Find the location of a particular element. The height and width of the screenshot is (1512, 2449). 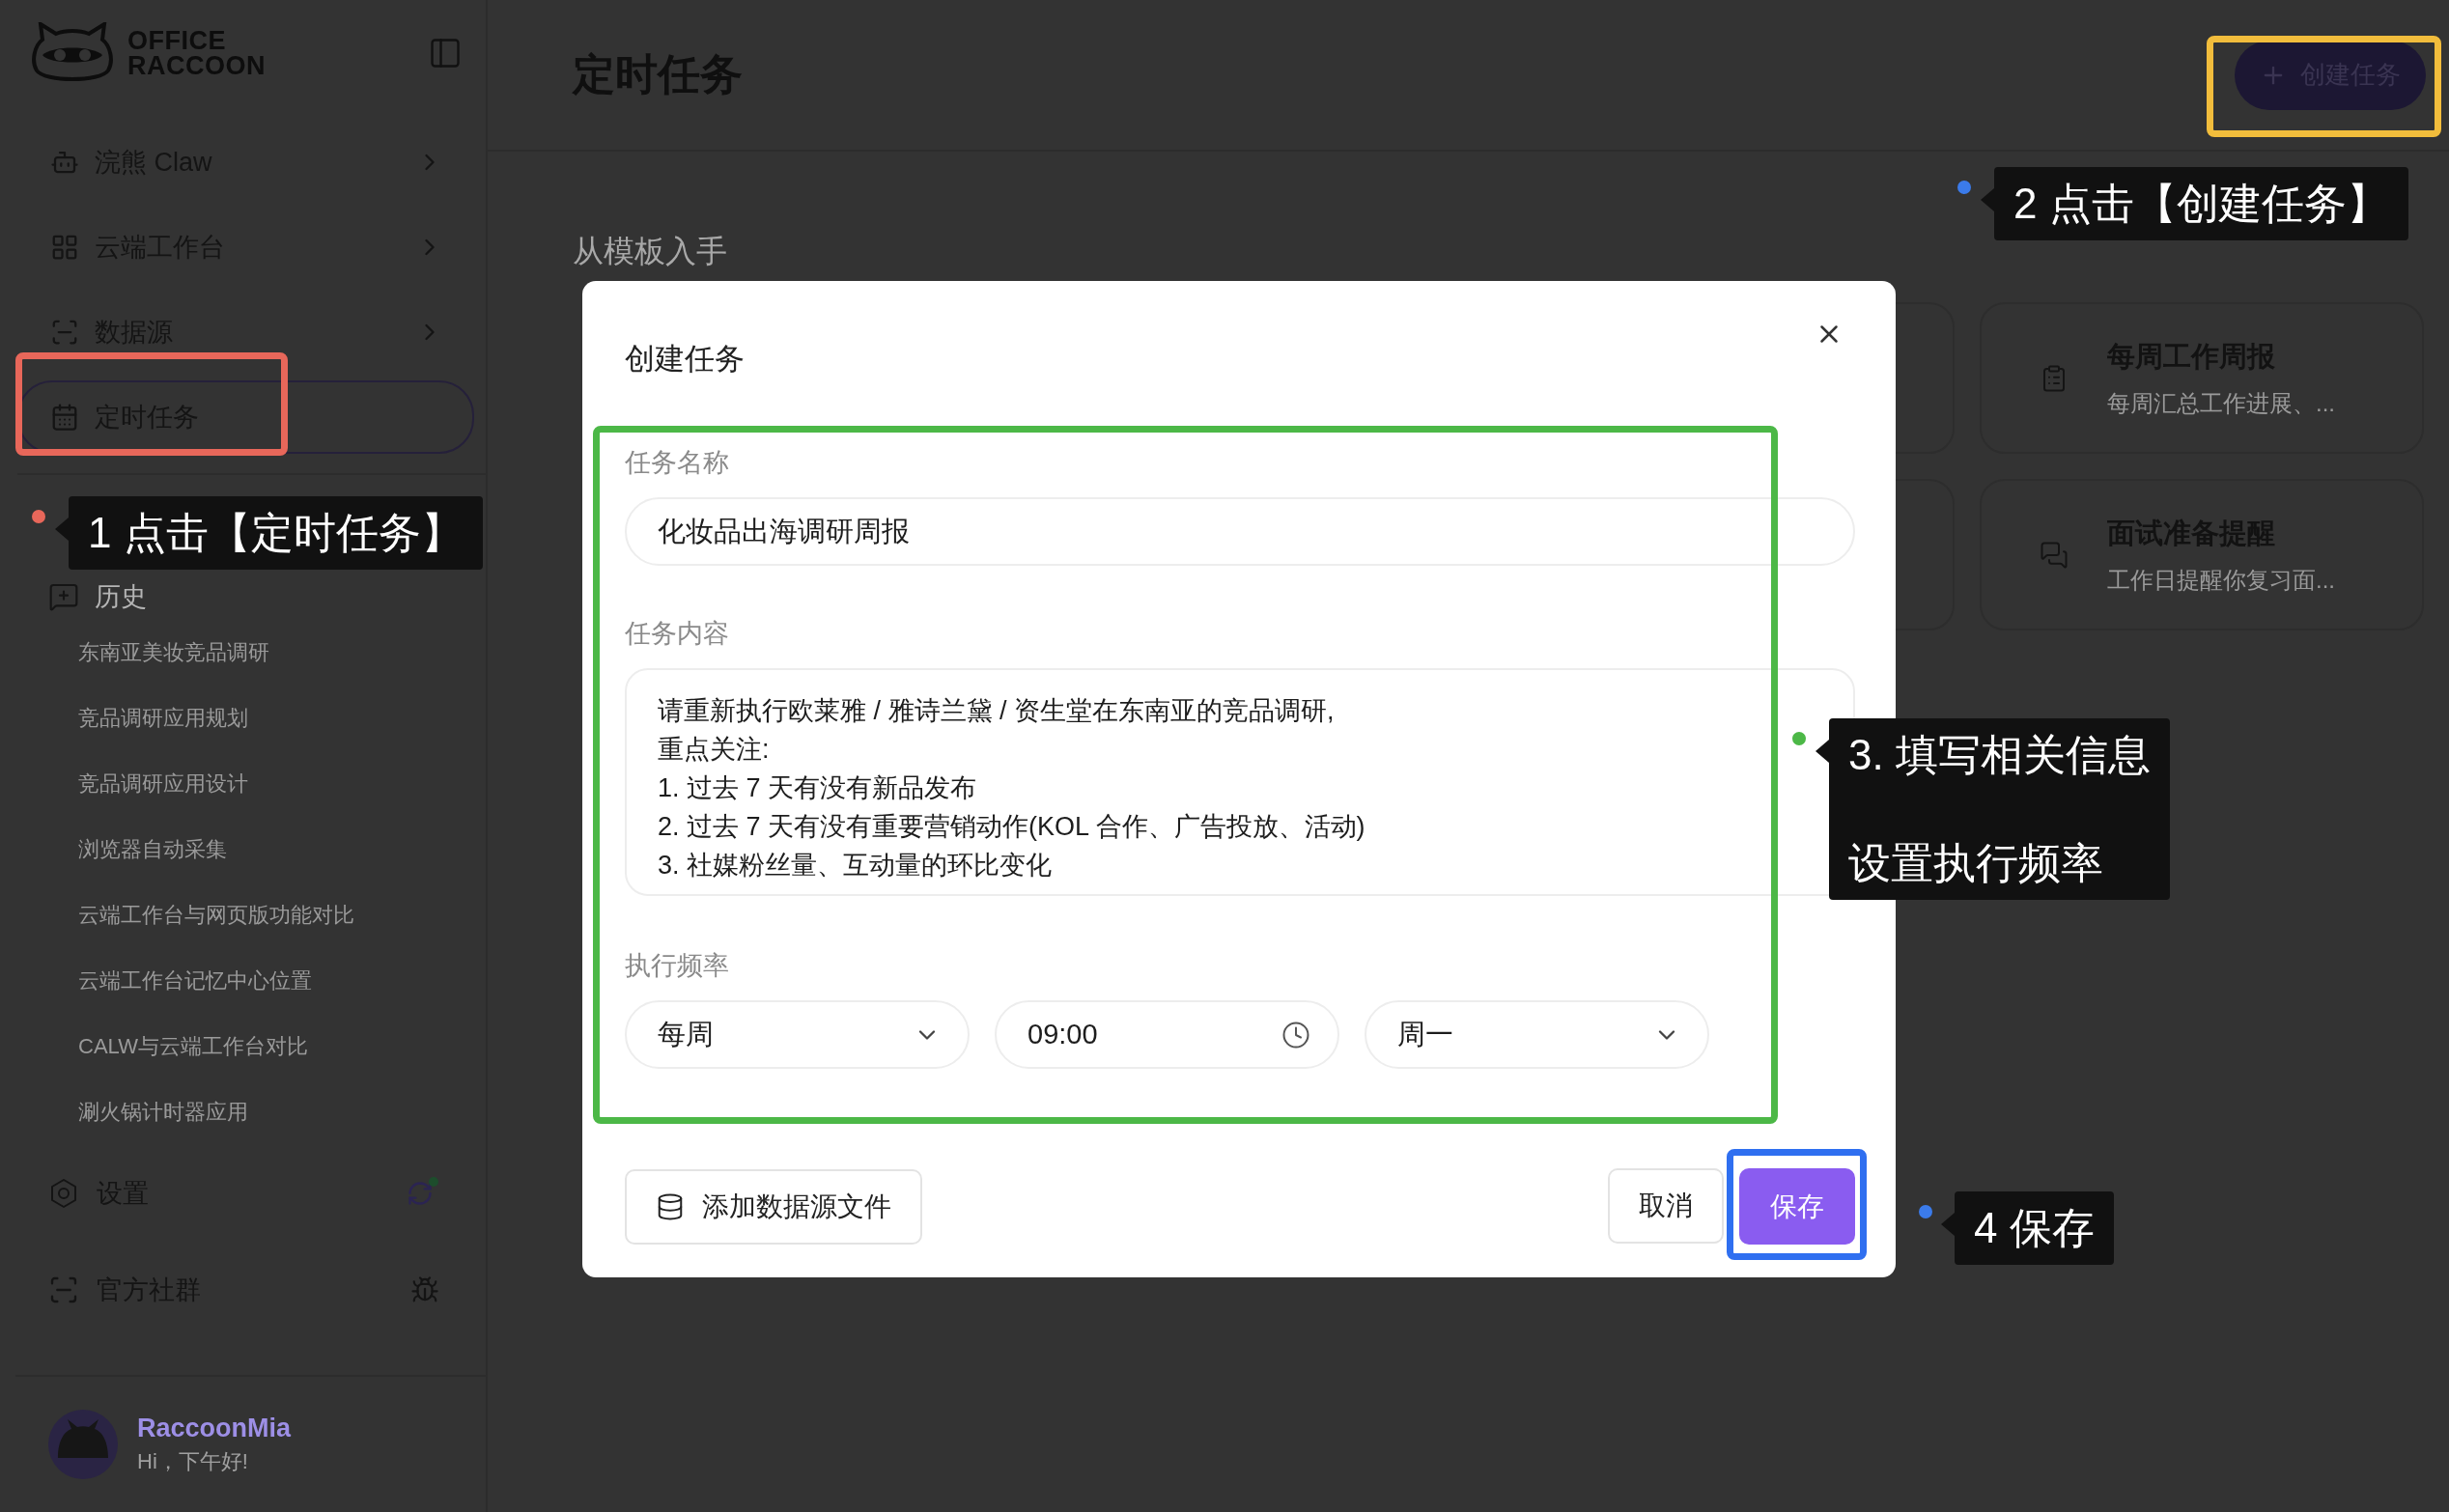

section-title: 从模板入手 is located at coordinates (651, 252).